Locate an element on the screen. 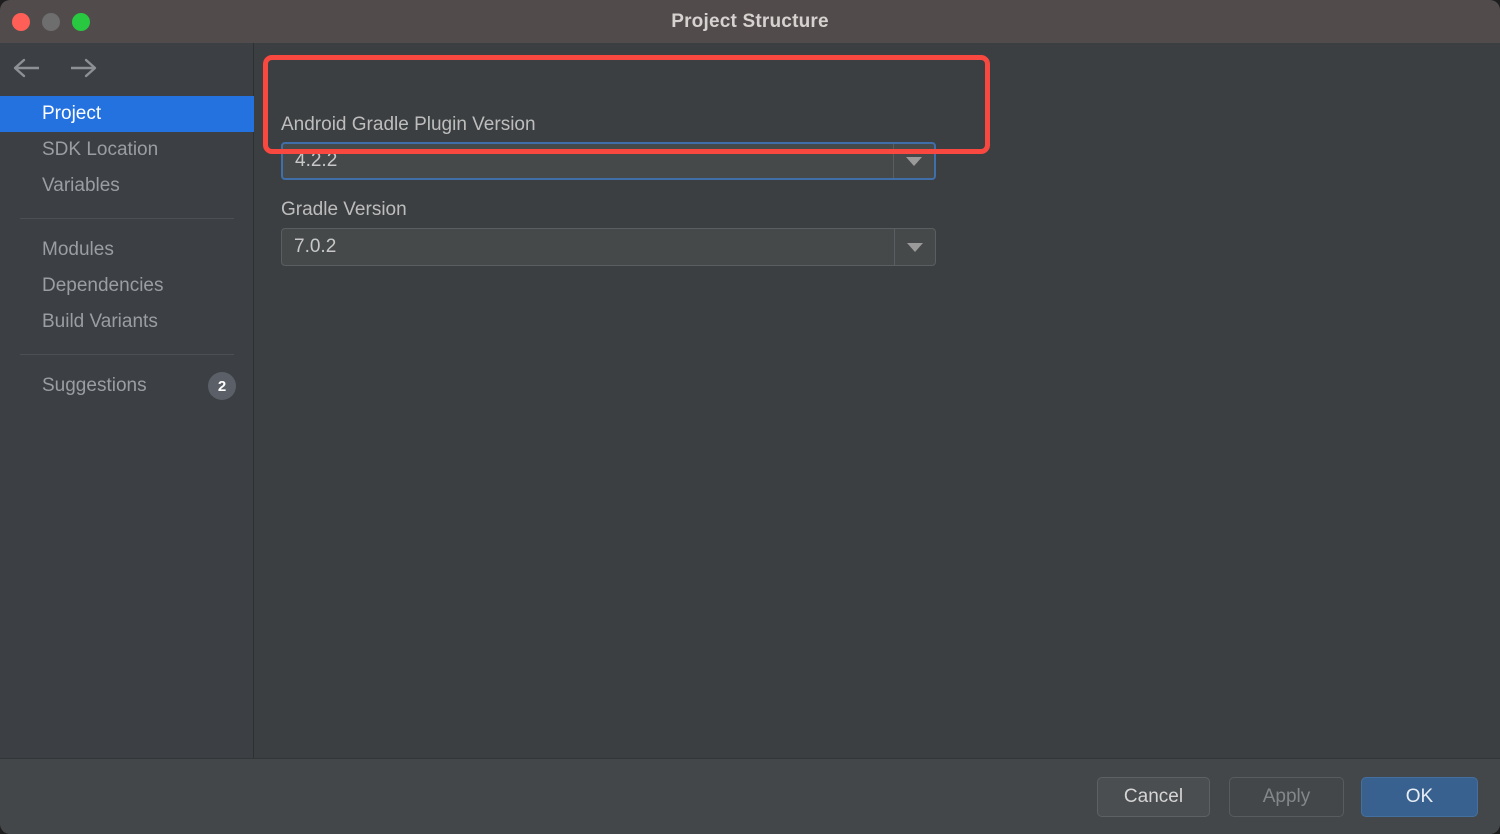 This screenshot has height=834, width=1500. title-bar: Project Structure is located at coordinates (750, 21).